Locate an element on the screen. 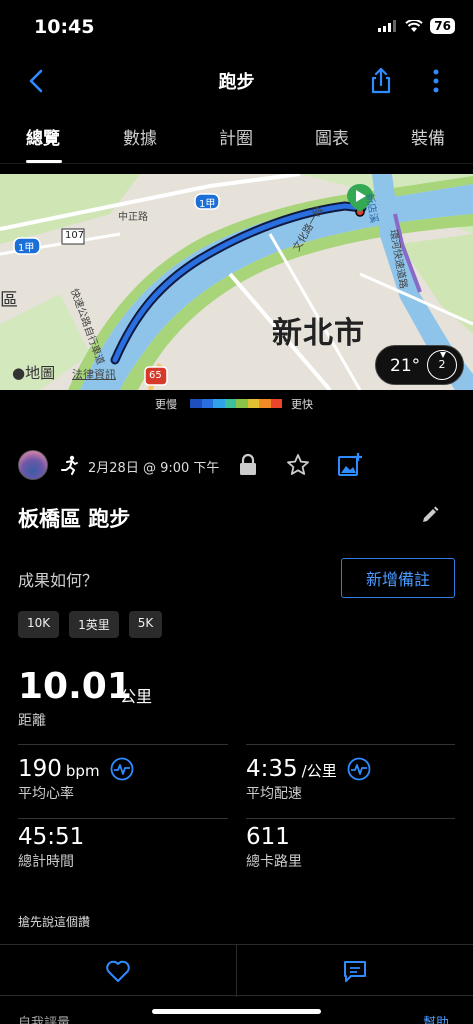 The image size is (473, 1024). pace-fast-label: 更快 is located at coordinates (302, 404).